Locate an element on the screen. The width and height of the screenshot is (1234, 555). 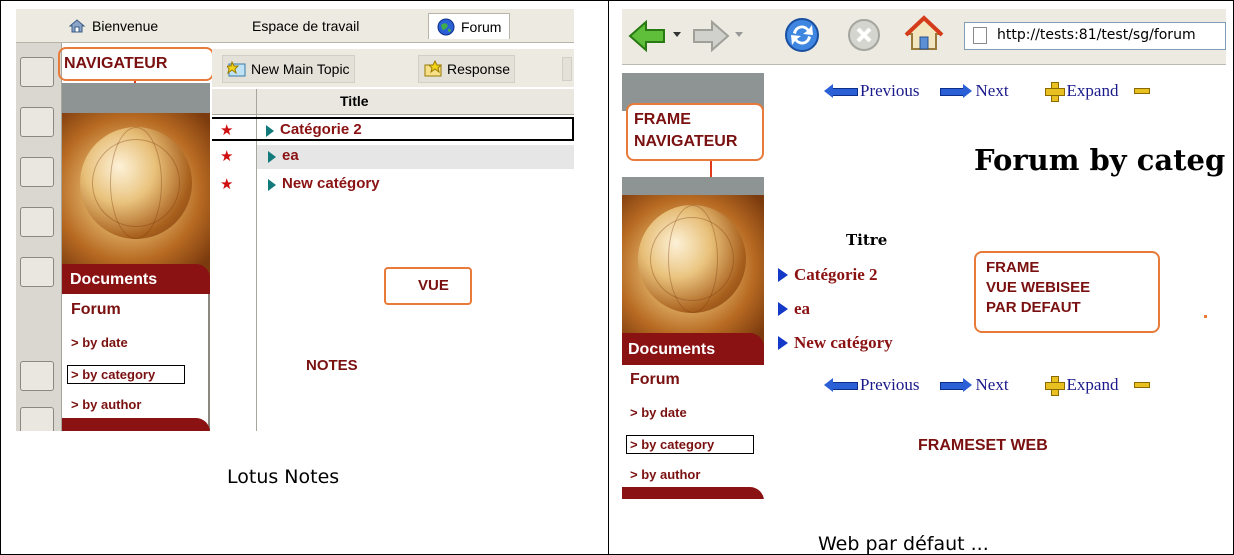
response-icon is located at coordinates (433, 68).